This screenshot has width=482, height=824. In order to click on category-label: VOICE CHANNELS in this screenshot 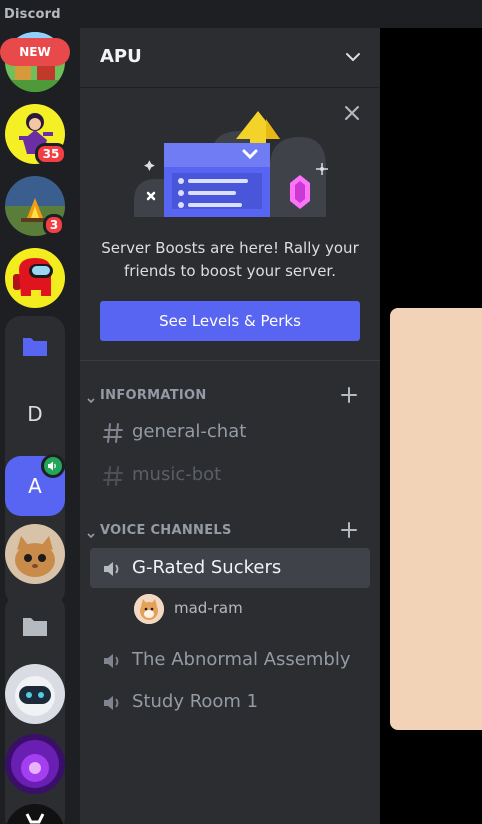, I will do `click(166, 530)`.